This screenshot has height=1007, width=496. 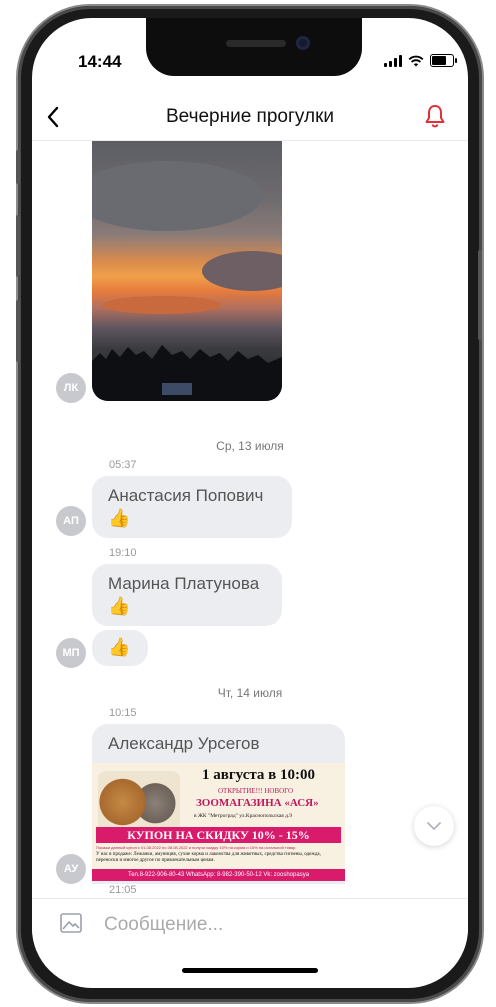 I want to click on ad-address: в ЖК "Метроград" ул.Краснопольская д.9, so click(x=243, y=816).